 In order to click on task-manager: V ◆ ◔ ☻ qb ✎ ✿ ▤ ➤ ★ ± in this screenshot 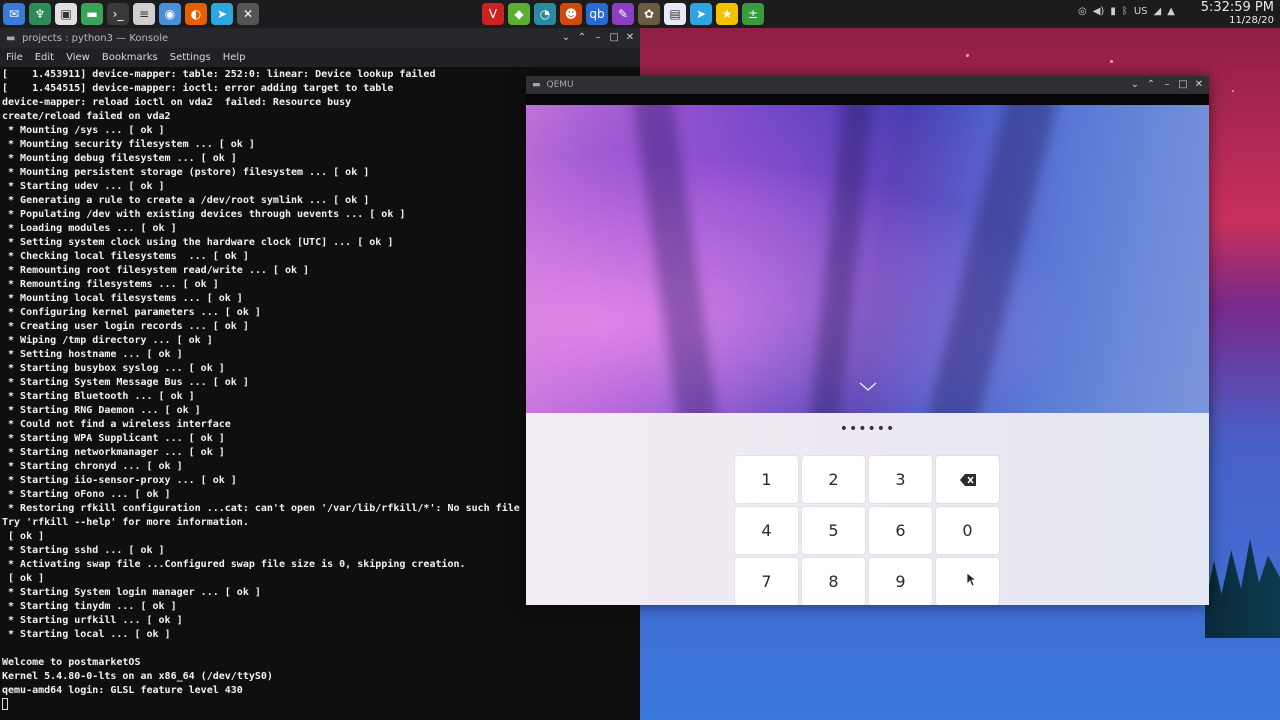, I will do `click(623, 14)`.